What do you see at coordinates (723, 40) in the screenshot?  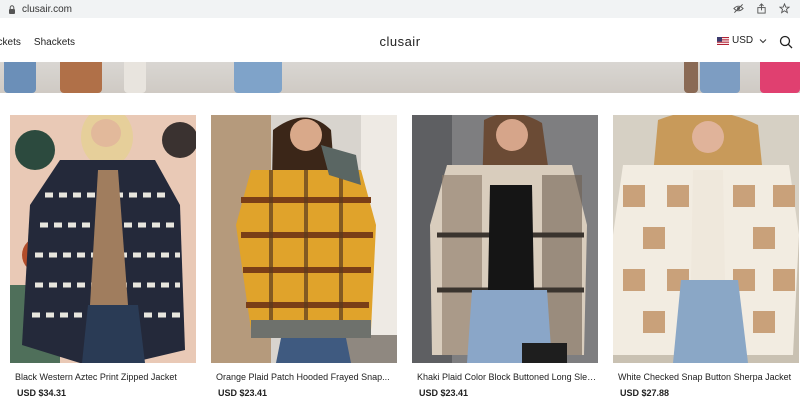 I see `us-flag-icon` at bounding box center [723, 40].